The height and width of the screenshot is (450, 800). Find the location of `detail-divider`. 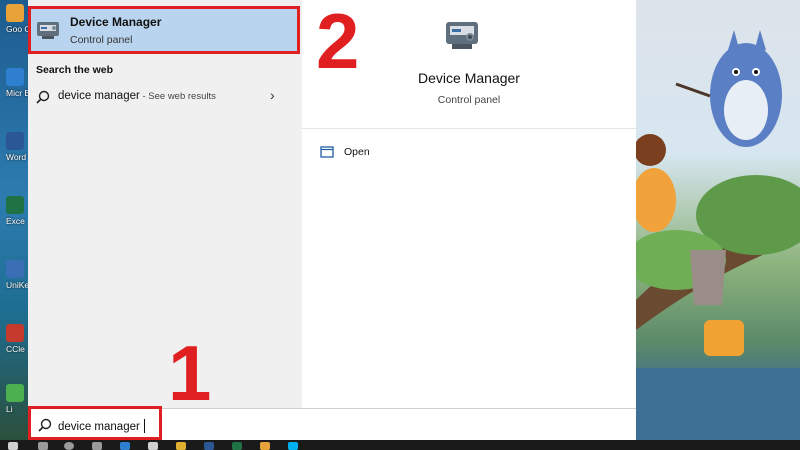

detail-divider is located at coordinates (469, 128).